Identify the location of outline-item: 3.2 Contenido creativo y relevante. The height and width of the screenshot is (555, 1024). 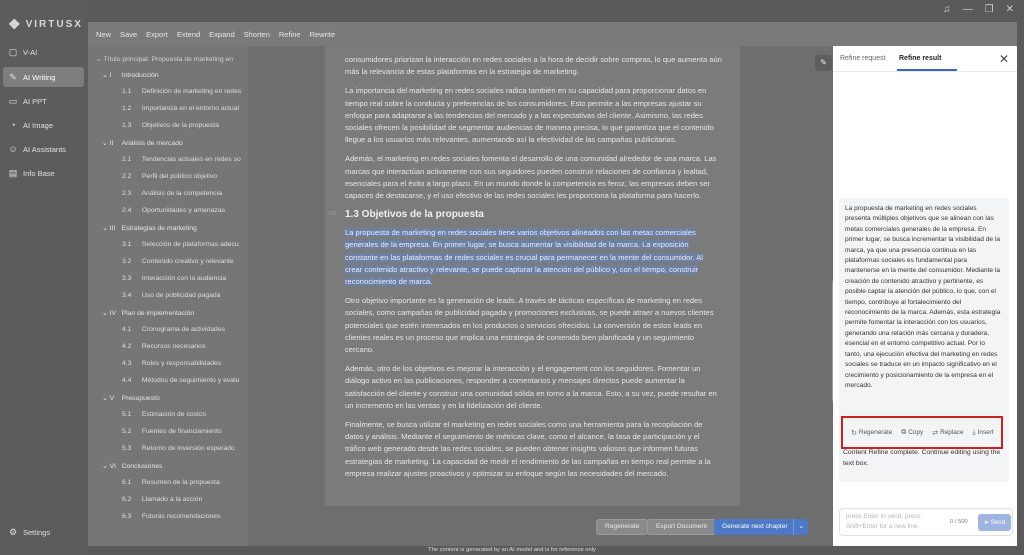
(178, 261).